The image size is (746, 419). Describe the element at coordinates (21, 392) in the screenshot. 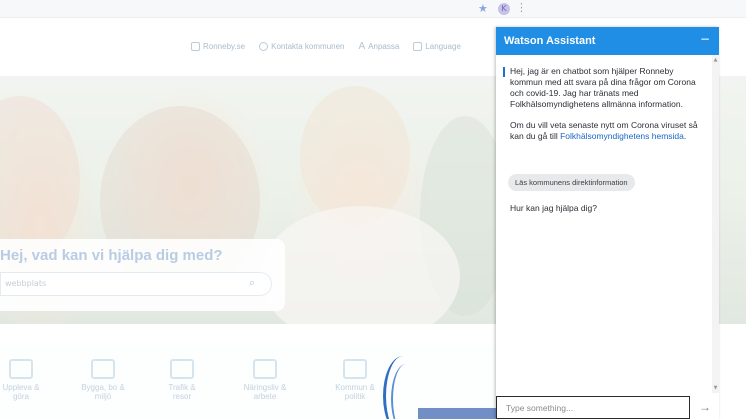

I see `category-label: Uppleva & göra` at that location.